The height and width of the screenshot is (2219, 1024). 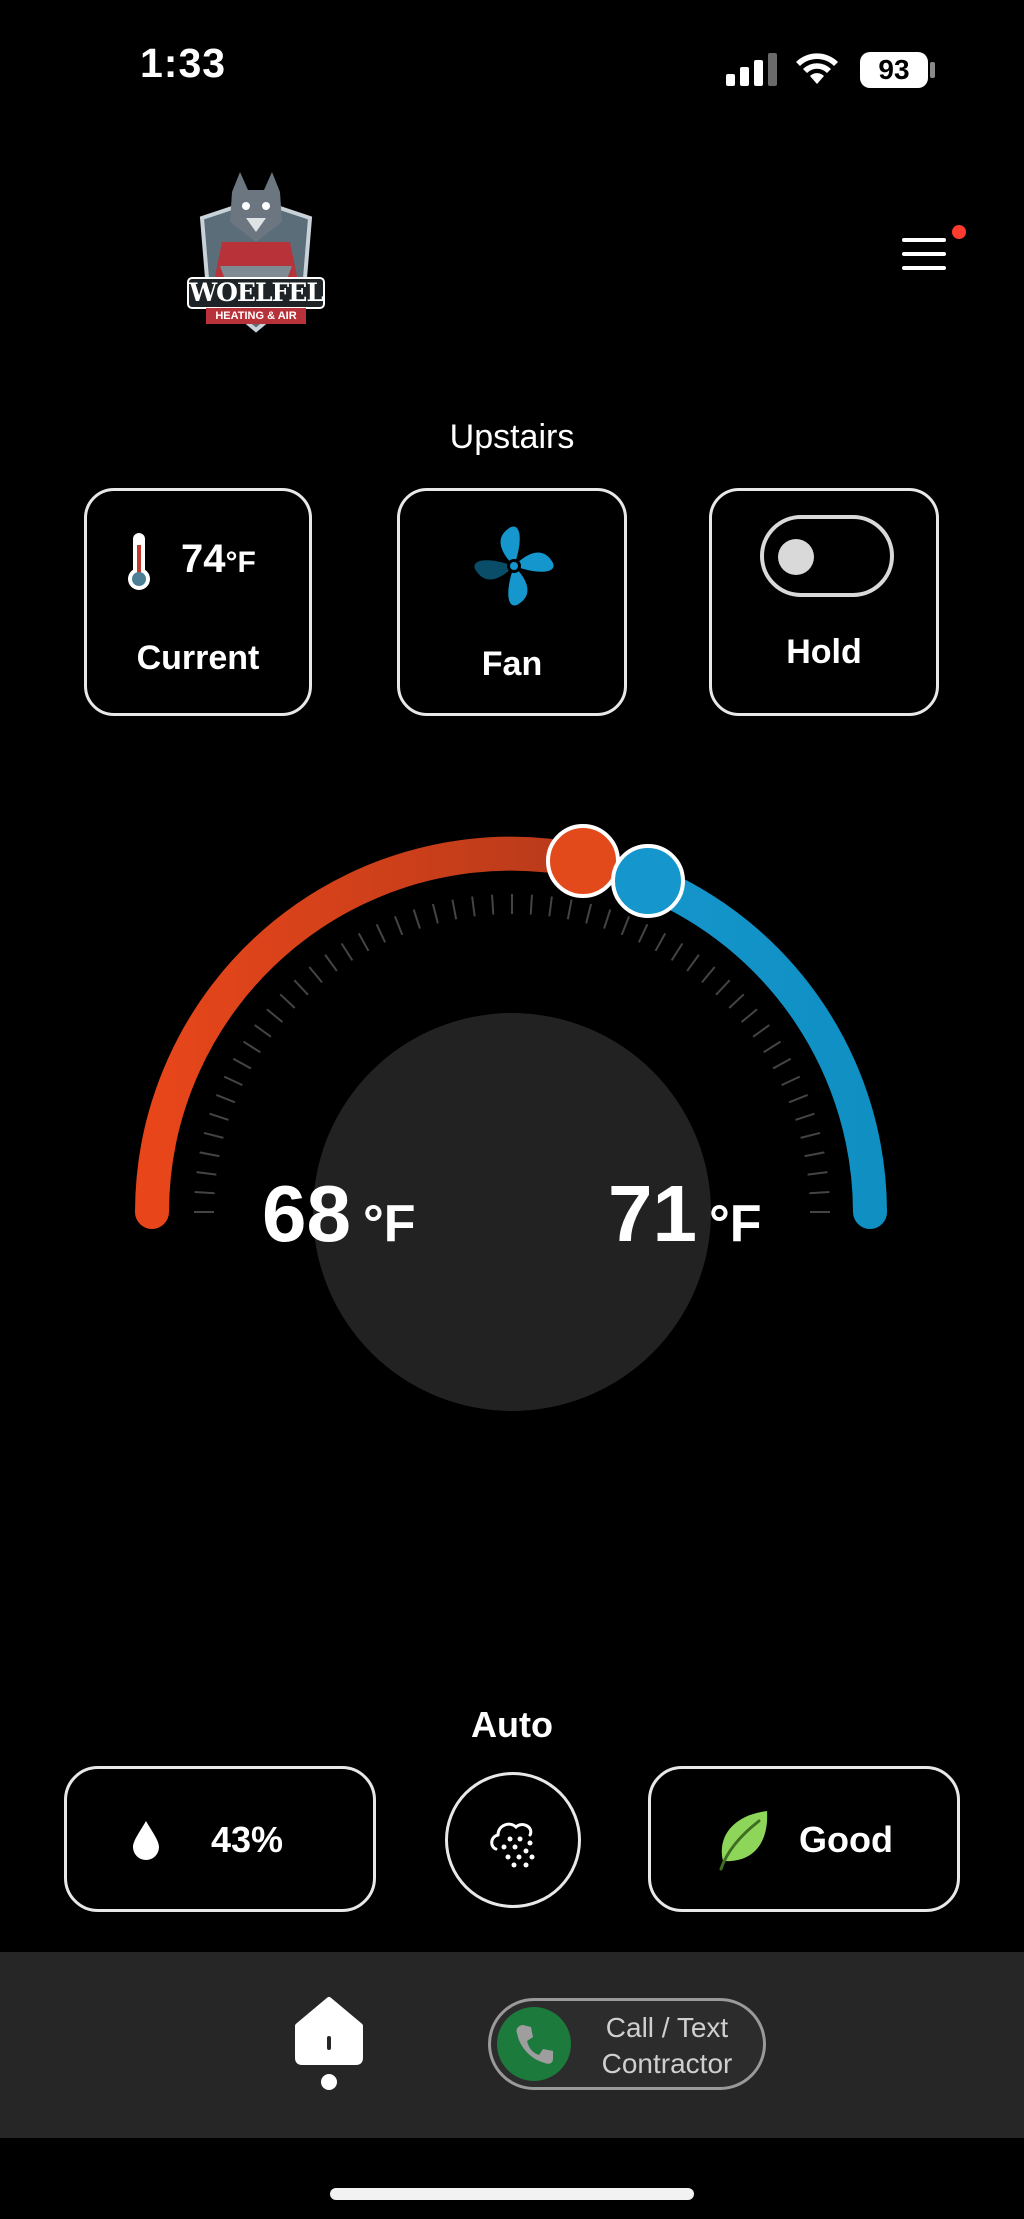 I want to click on air-filter-icon, so click(x=512, y=1845).